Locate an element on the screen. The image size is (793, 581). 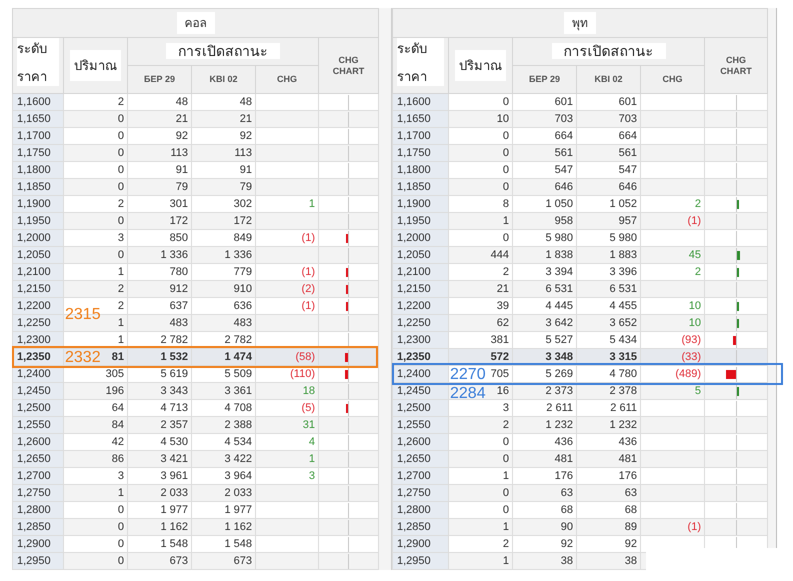
table-cell: 301 is located at coordinates (179, 204).